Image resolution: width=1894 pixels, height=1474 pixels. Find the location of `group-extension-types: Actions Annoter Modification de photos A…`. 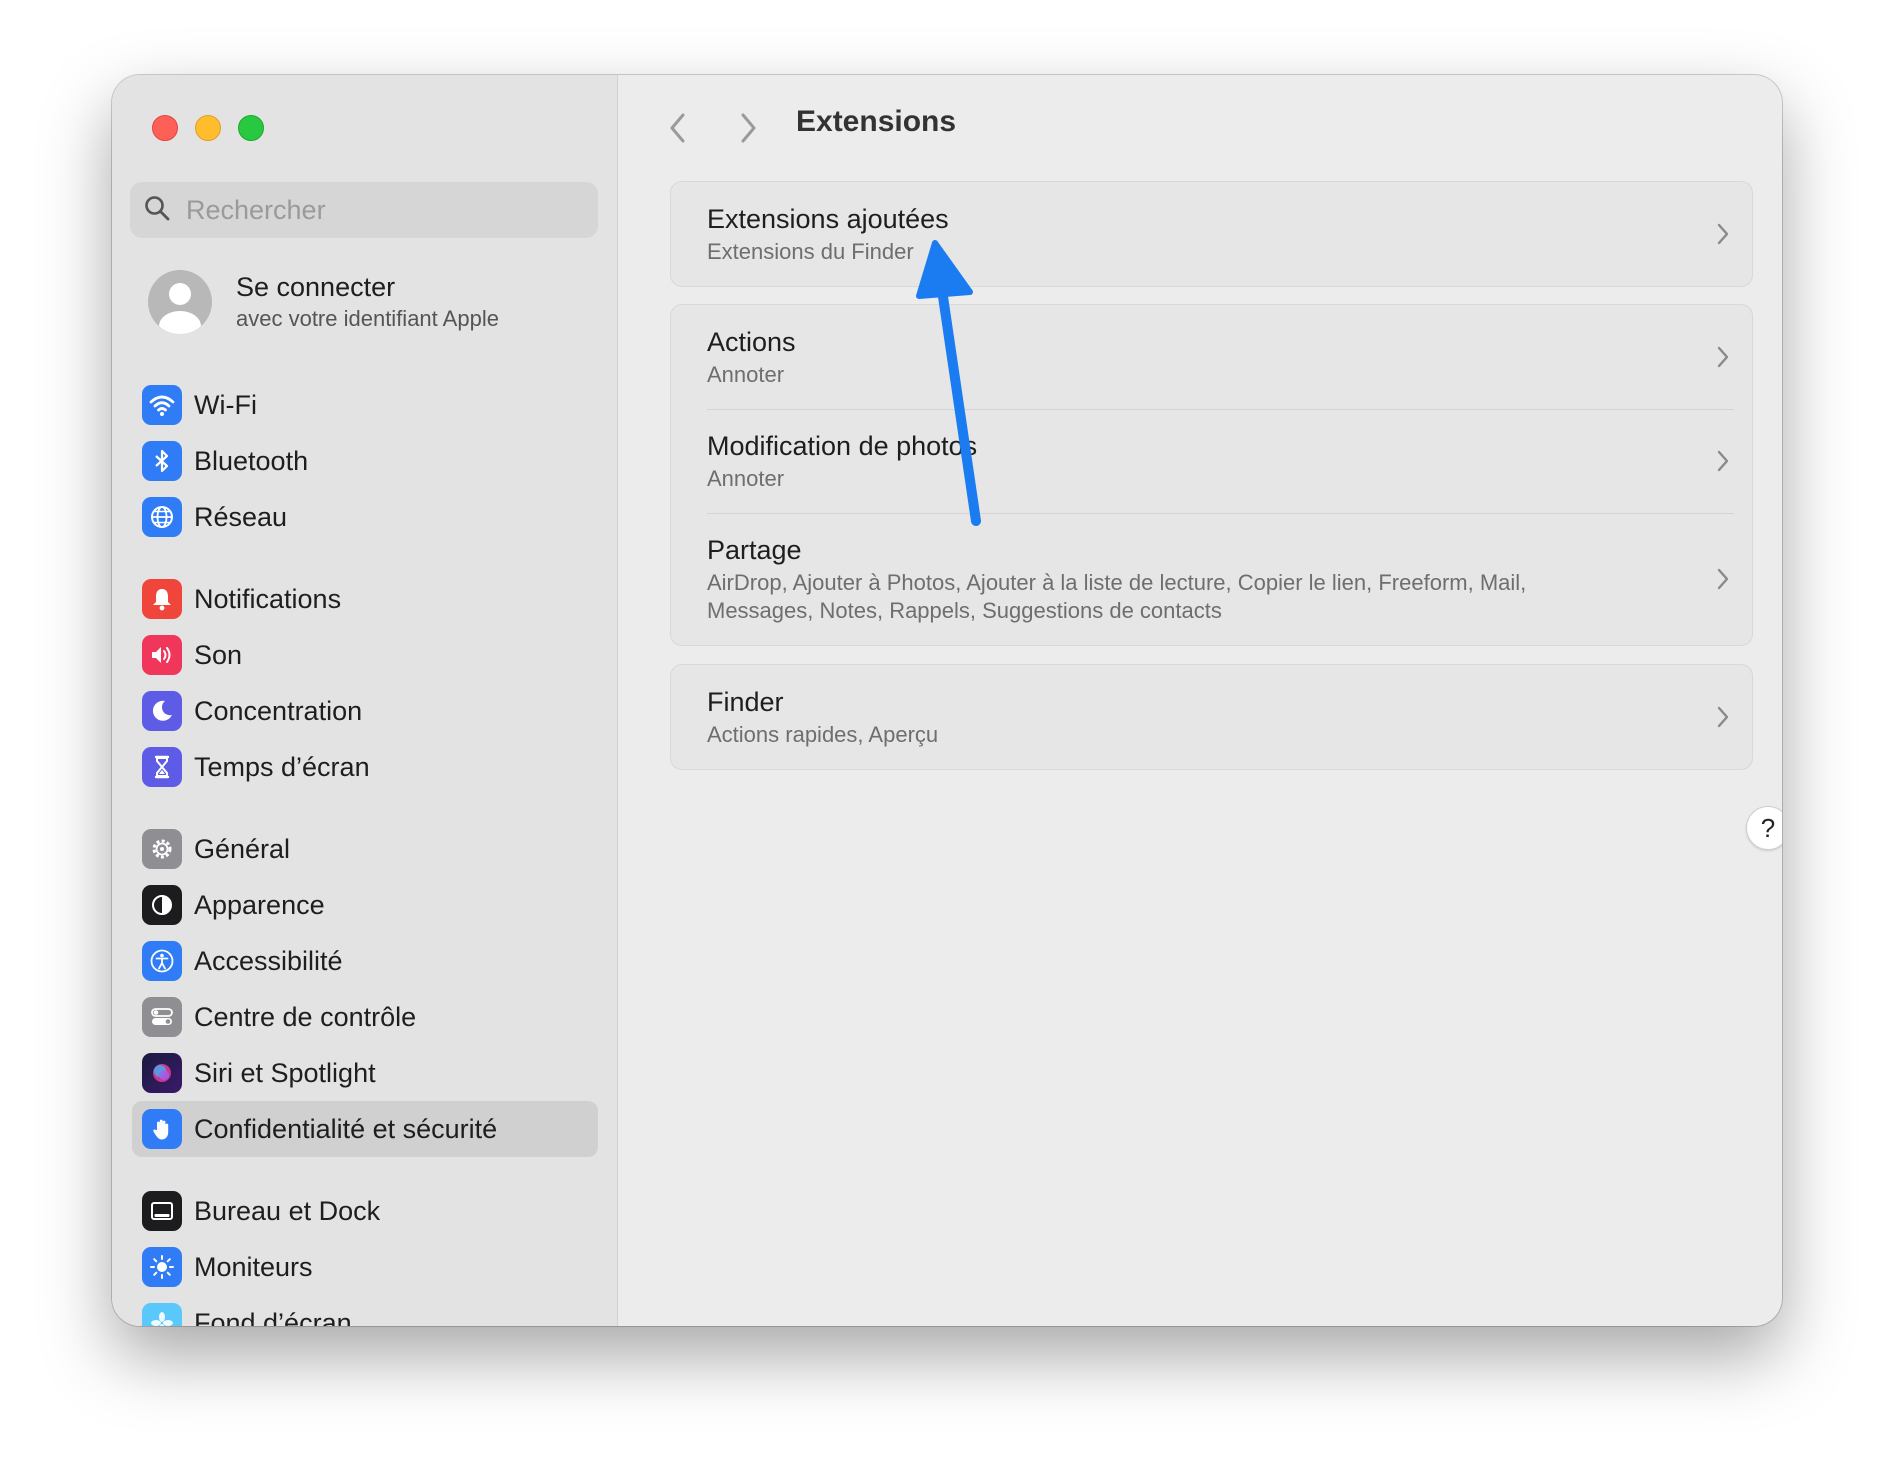

group-extension-types: Actions Annoter Modification de photos A… is located at coordinates (1211, 475).